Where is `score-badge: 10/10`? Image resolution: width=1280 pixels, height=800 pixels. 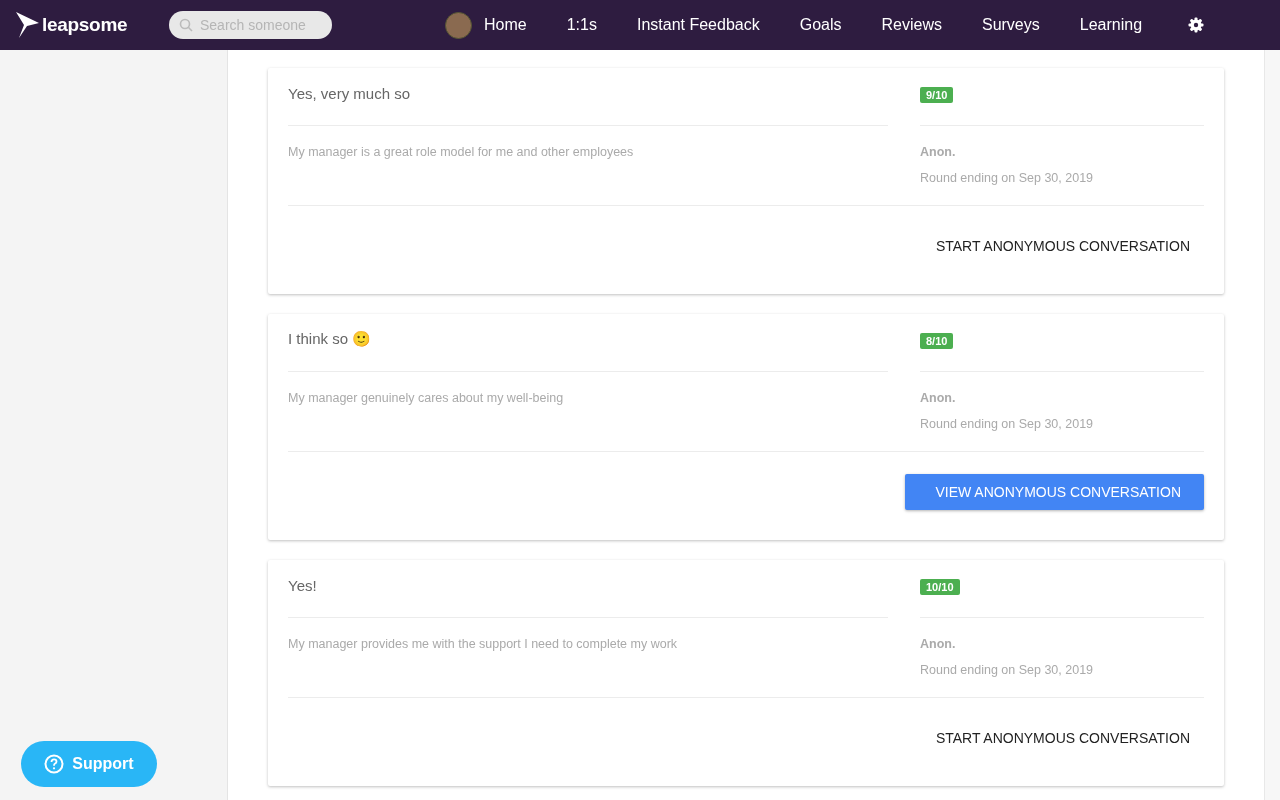
score-badge: 10/10 is located at coordinates (940, 586).